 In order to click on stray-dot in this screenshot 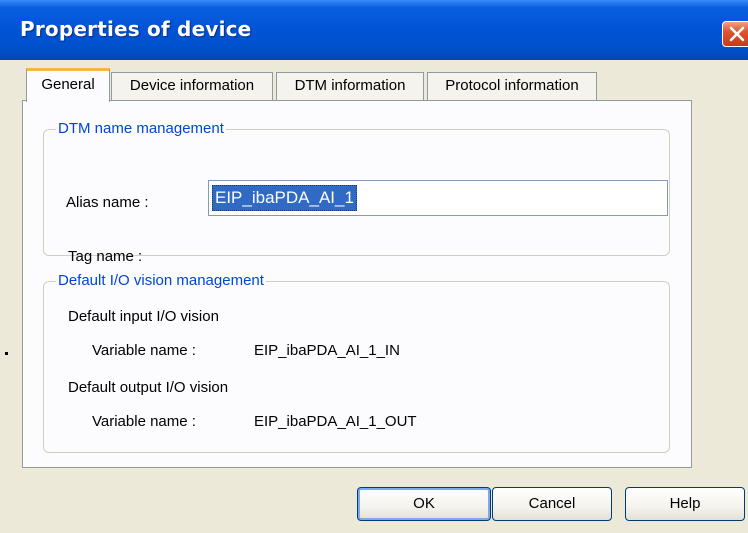, I will do `click(6, 353)`.